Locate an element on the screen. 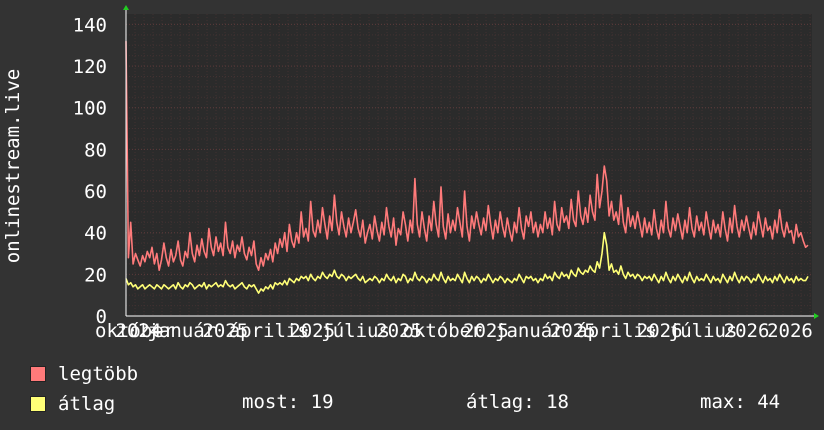 The width and height of the screenshot is (824, 430). y-axis-arrow-icon is located at coordinates (126, 7).